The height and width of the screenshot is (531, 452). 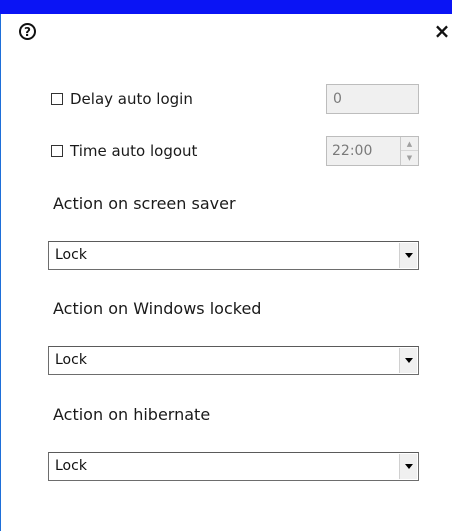 I want to click on time-auto-logout-checkbox, so click(x=57, y=151).